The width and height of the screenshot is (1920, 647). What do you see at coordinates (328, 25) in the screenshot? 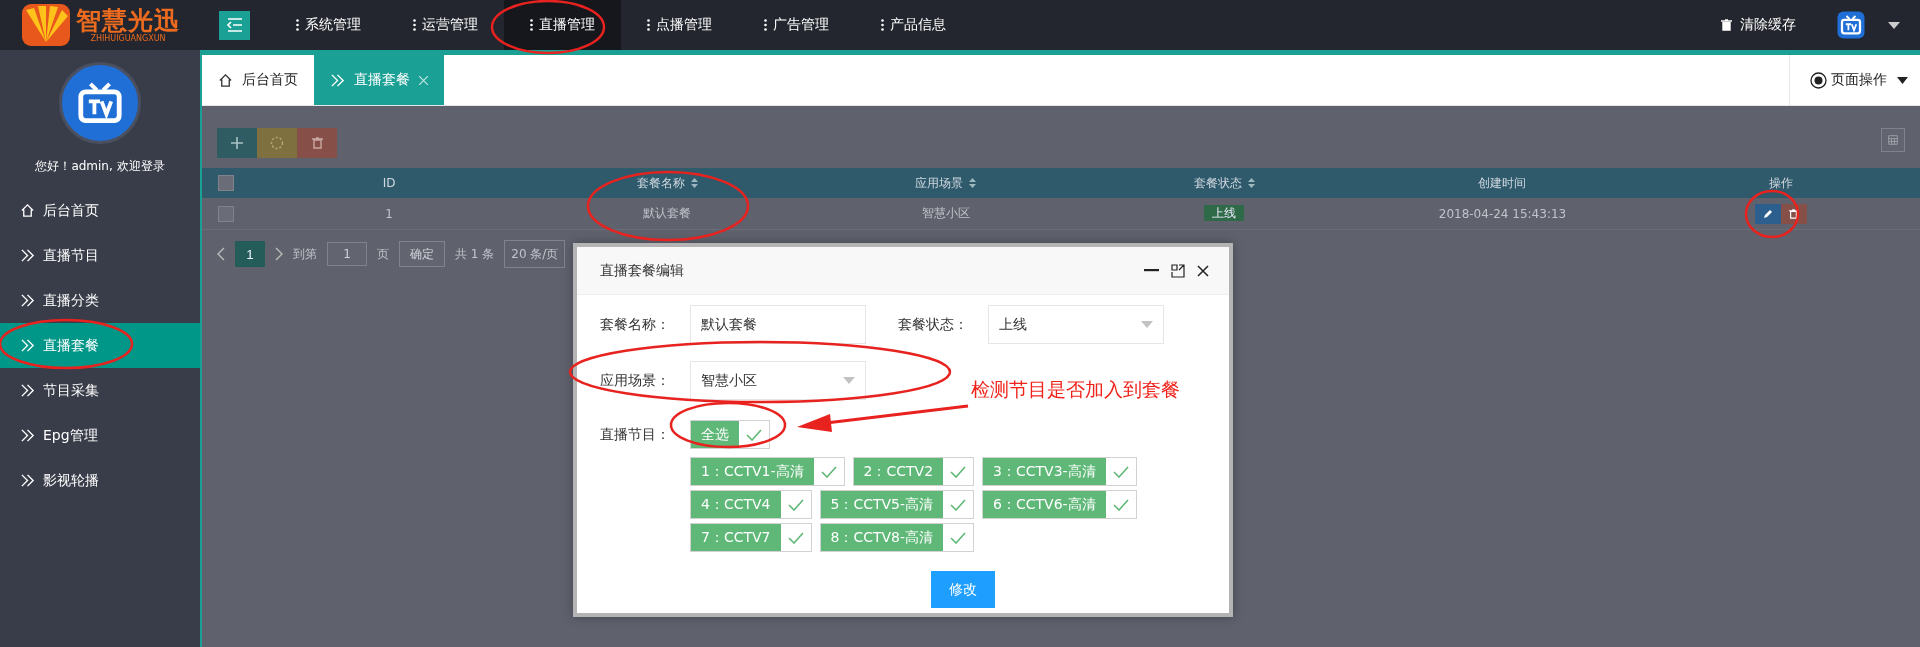
I see `nav-tab: 系统管理` at bounding box center [328, 25].